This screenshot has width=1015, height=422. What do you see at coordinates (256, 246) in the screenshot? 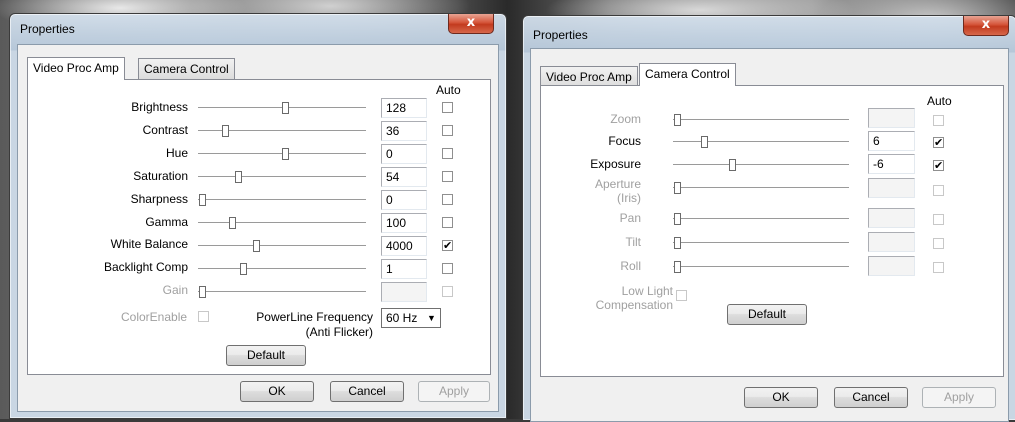
I see `white-balance-slider-thumb` at bounding box center [256, 246].